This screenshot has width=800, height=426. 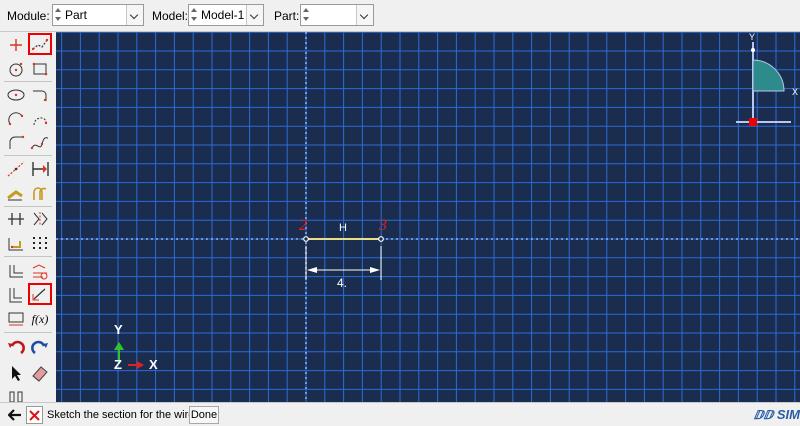 I want to click on fillet-icon, so click(x=40, y=95).